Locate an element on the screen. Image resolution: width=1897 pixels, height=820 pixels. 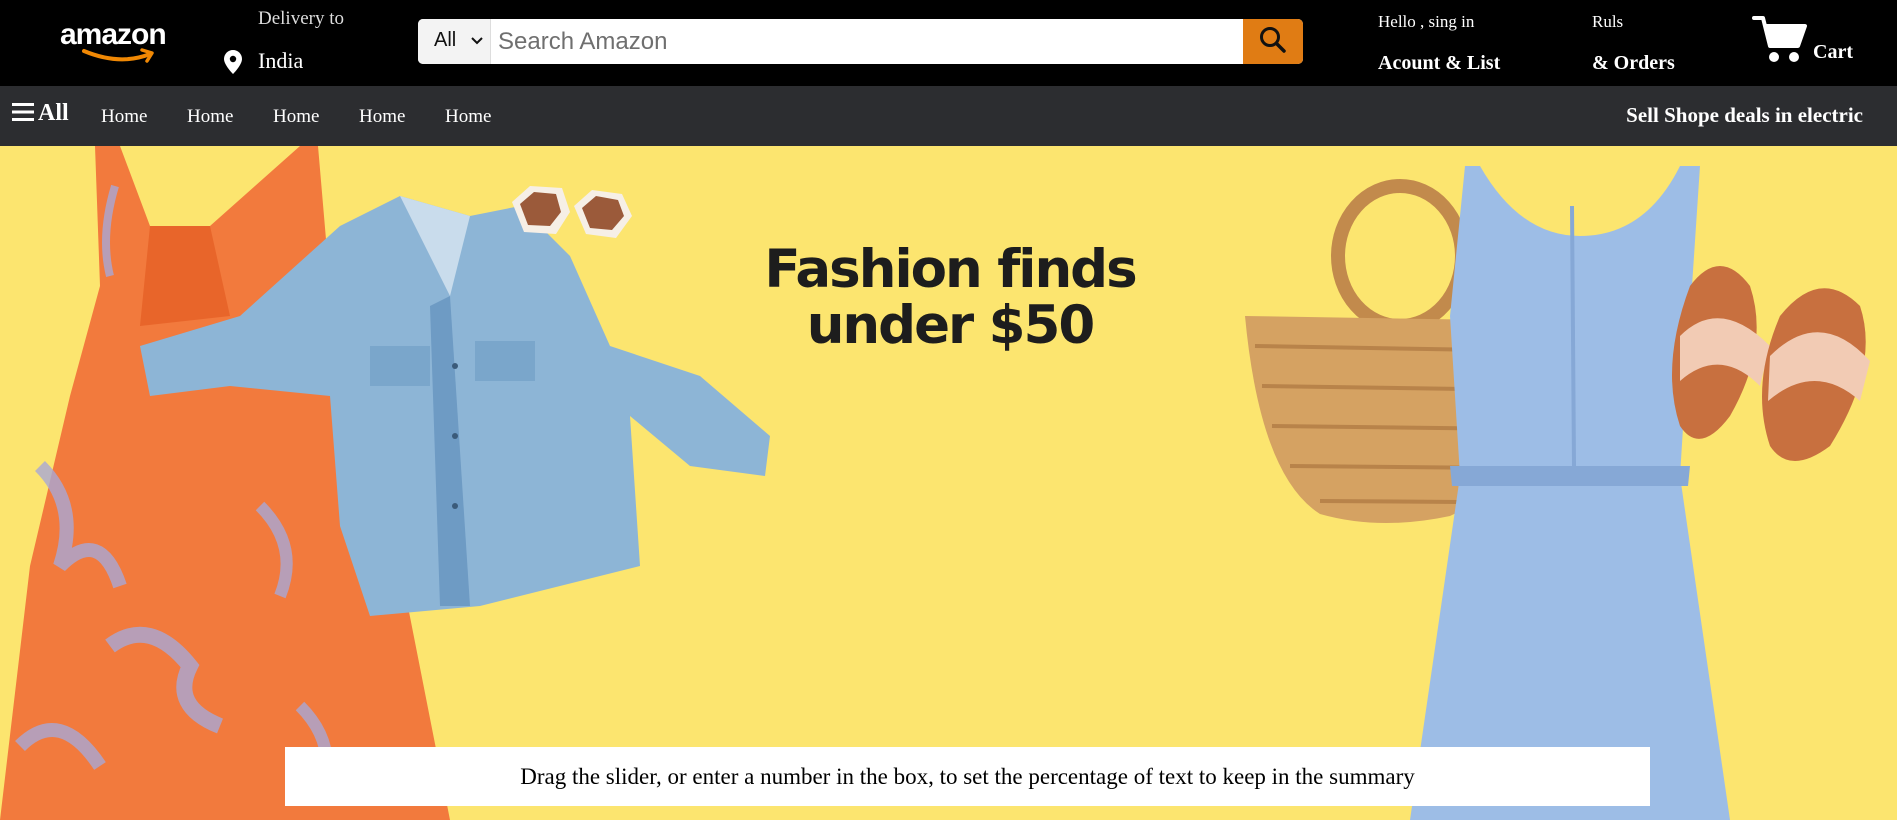
search-category-dropdown: All is located at coordinates (454, 41).